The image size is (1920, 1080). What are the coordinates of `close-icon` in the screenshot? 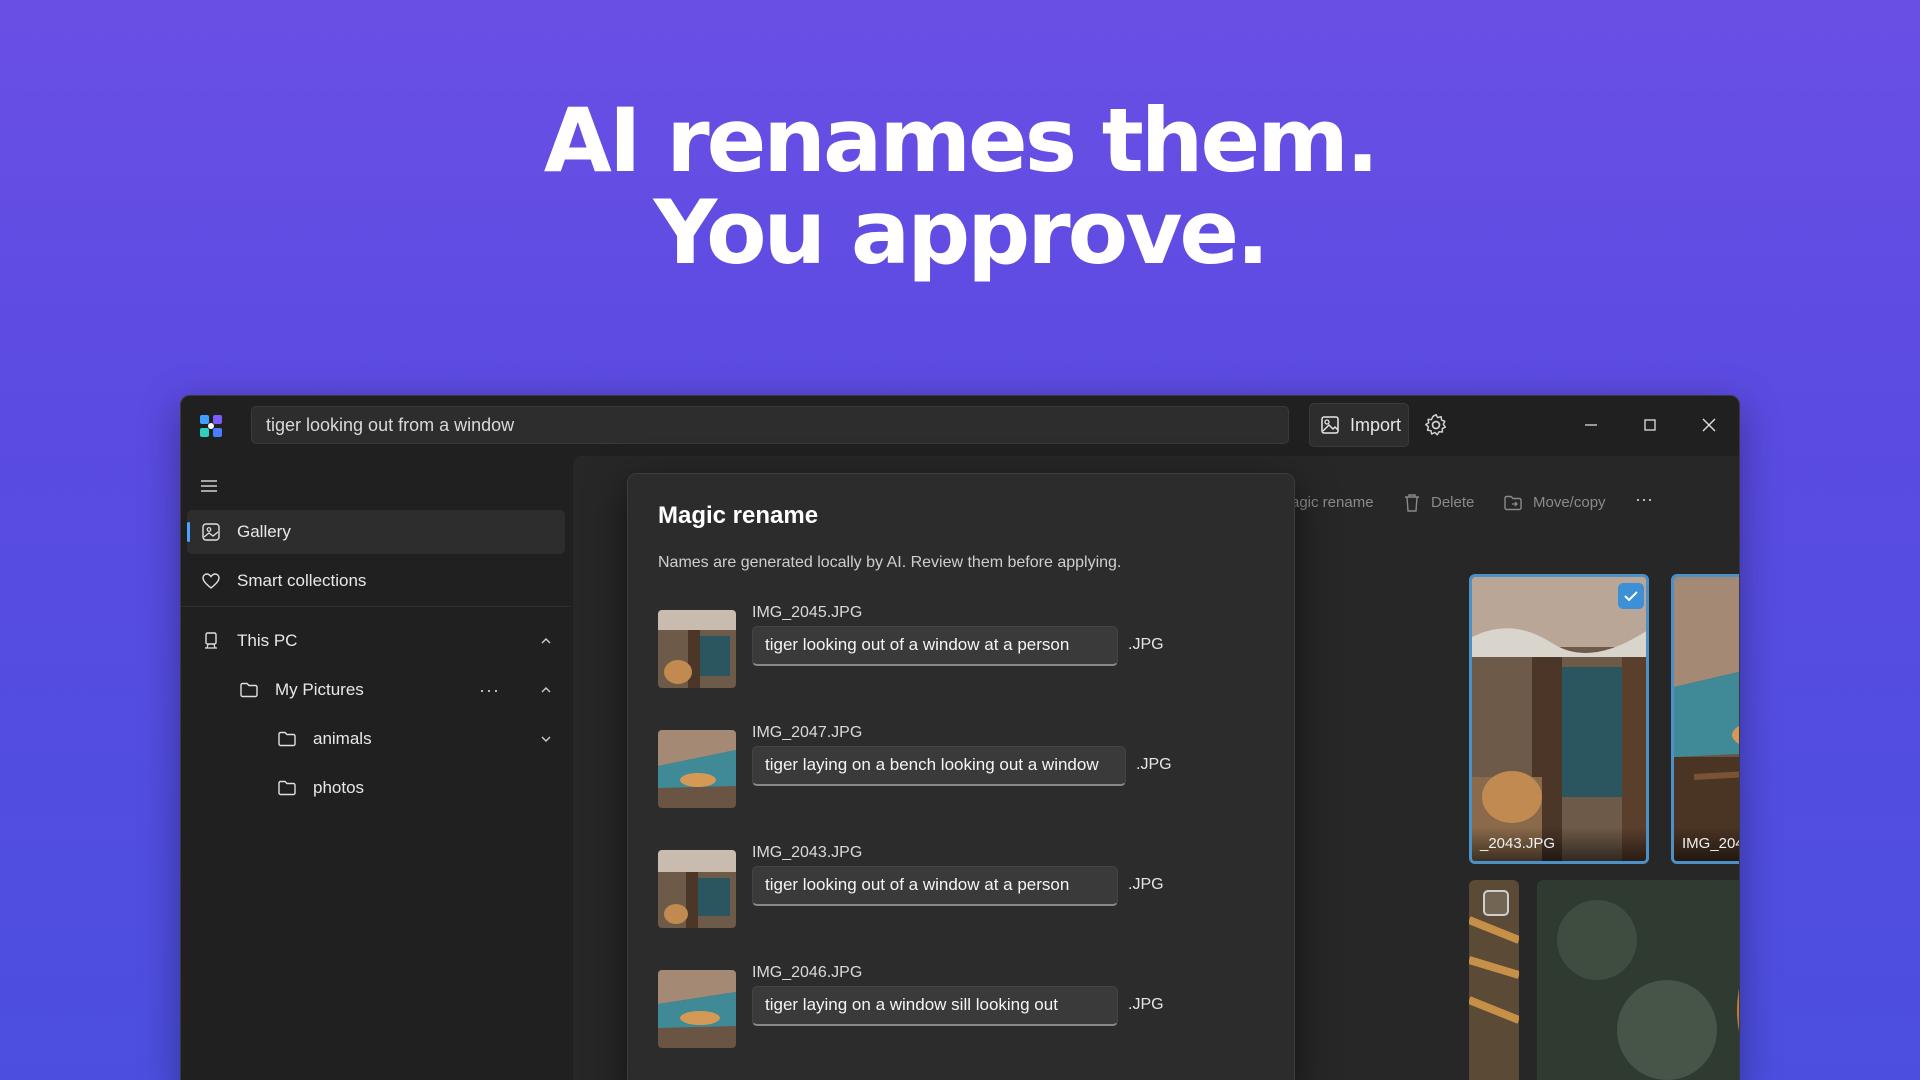 It's located at (1709, 425).